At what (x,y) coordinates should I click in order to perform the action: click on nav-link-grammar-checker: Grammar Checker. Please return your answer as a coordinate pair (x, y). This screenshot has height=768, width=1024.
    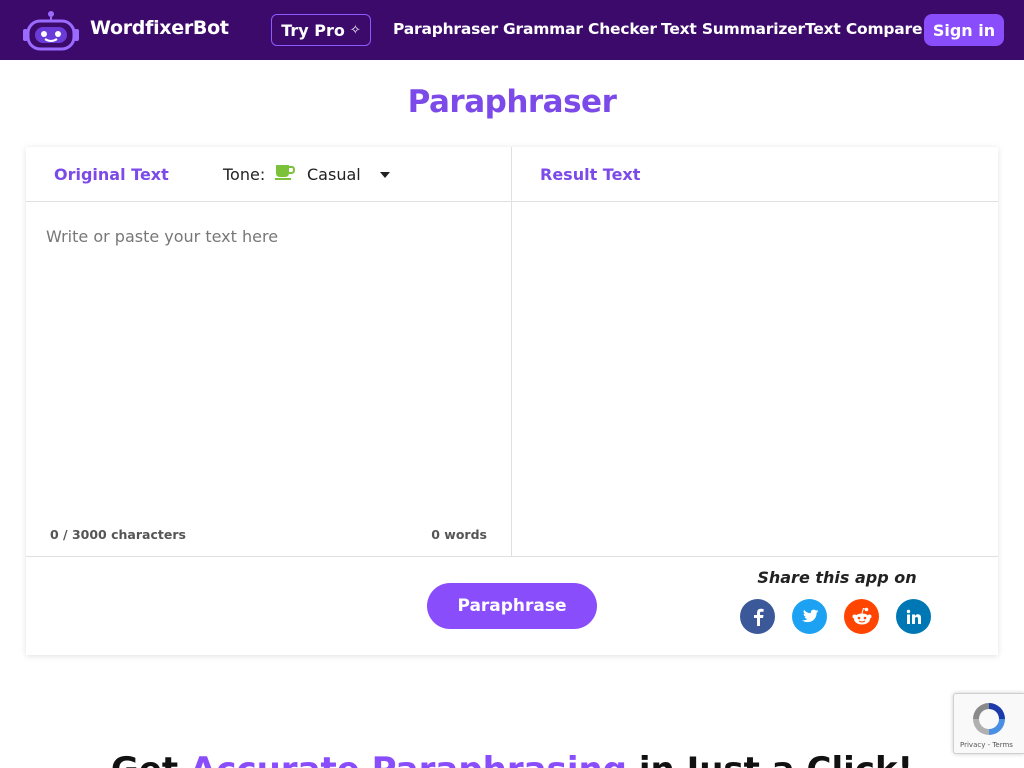
    Looking at the image, I should click on (580, 29).